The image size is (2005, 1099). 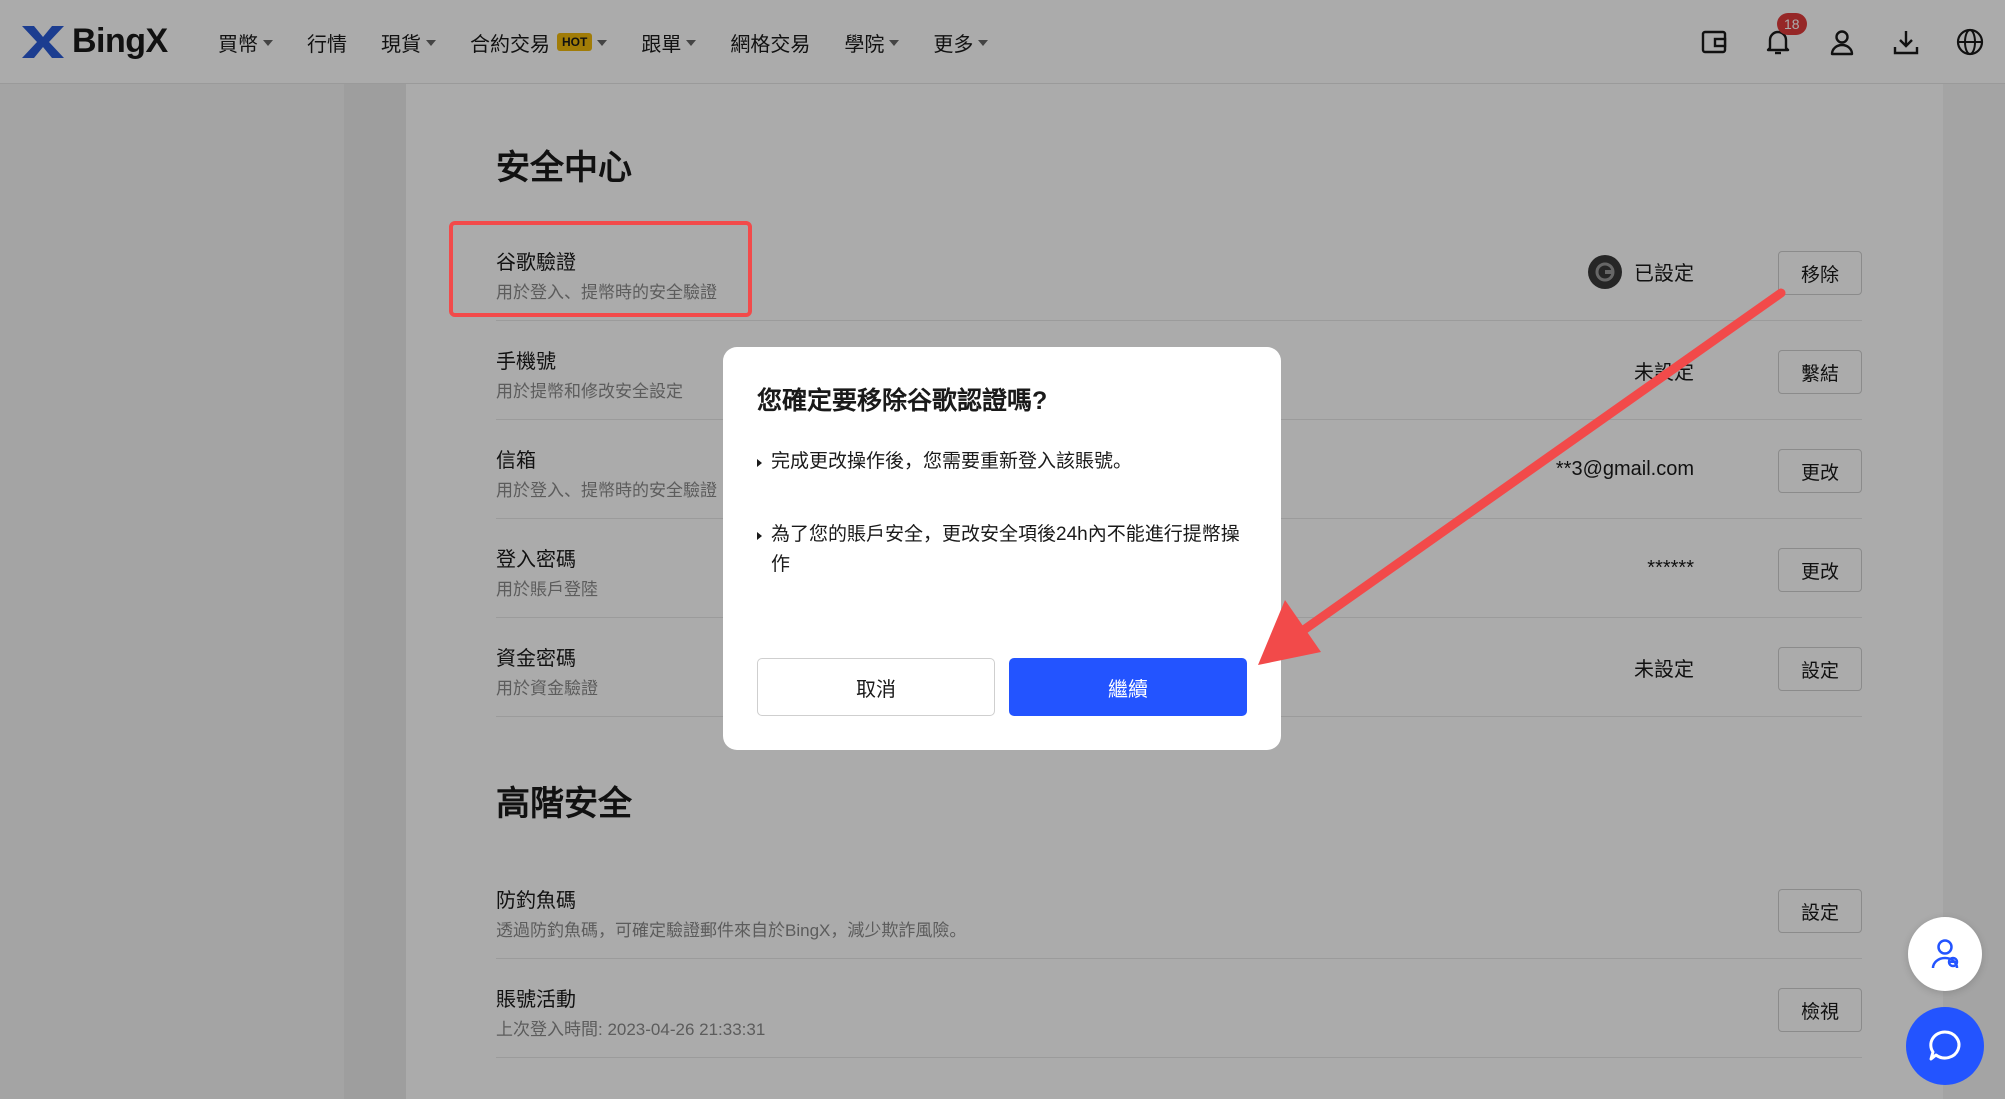 What do you see at coordinates (876, 687) in the screenshot?
I see `cancel-button: 取消` at bounding box center [876, 687].